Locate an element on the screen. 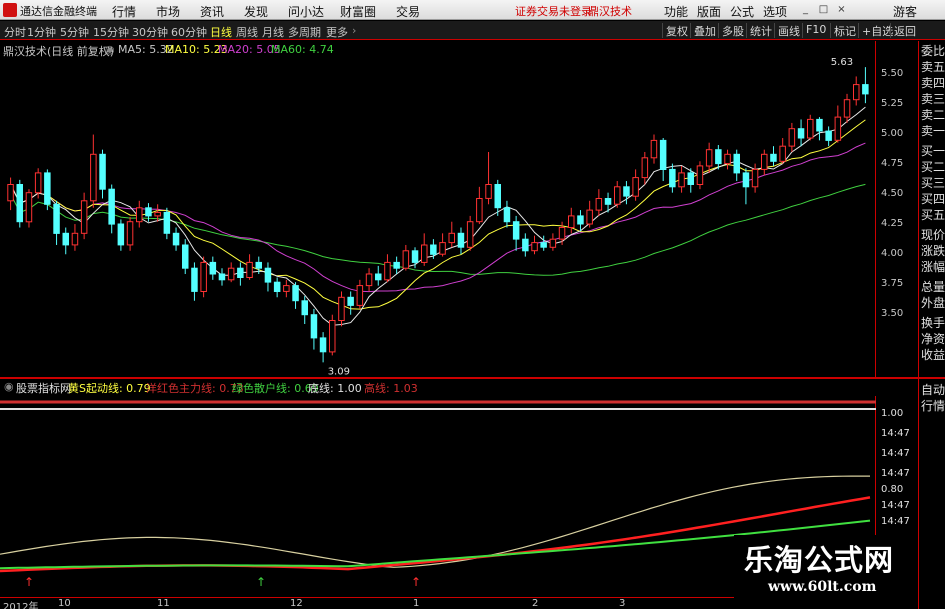 The image size is (945, 609). side-item: 净资 is located at coordinates (933, 339).